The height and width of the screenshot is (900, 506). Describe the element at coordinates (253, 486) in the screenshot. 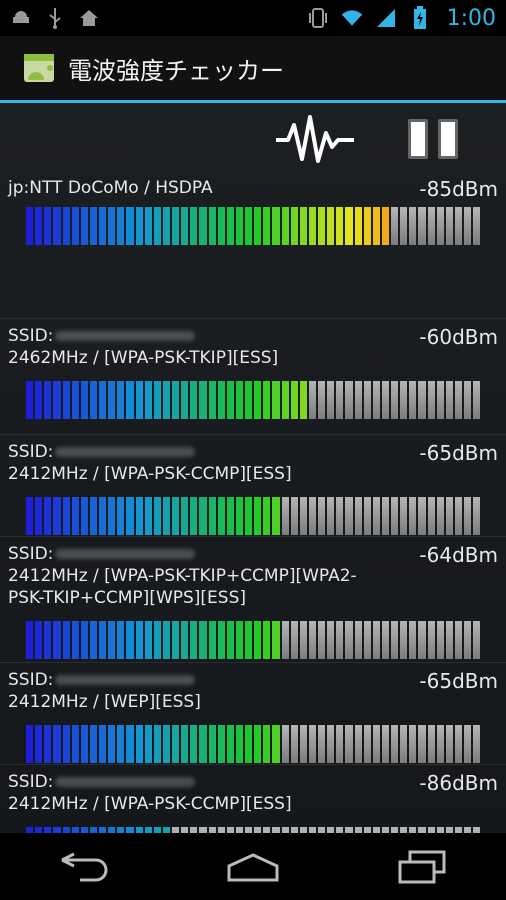

I see `signal-row: SSID: 2412MHz / [WPA-PSK-CCMP][ESS] -65dBm` at that location.